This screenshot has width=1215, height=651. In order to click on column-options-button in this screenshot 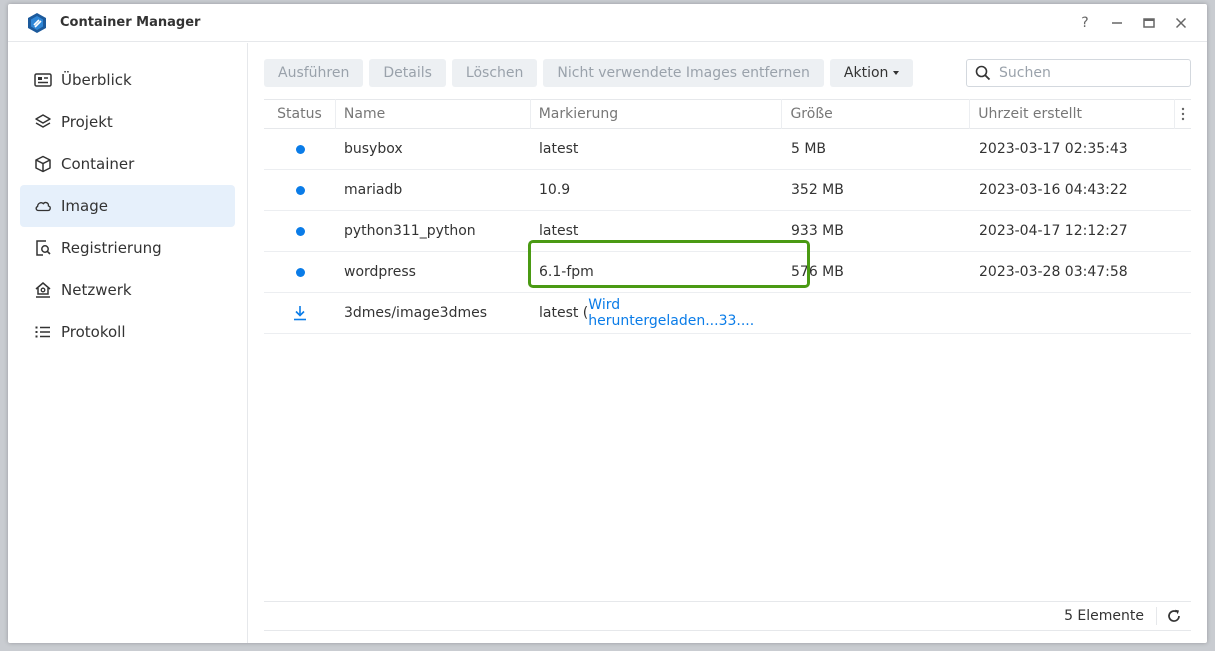, I will do `click(1183, 114)`.